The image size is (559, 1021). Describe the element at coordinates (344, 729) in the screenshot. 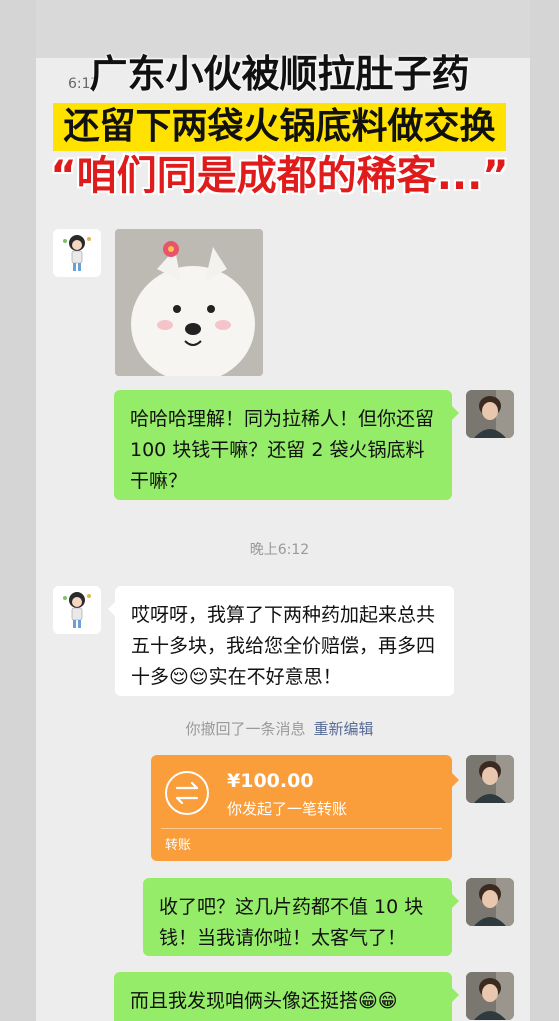

I see `re-edit-link: 重新编辑` at that location.